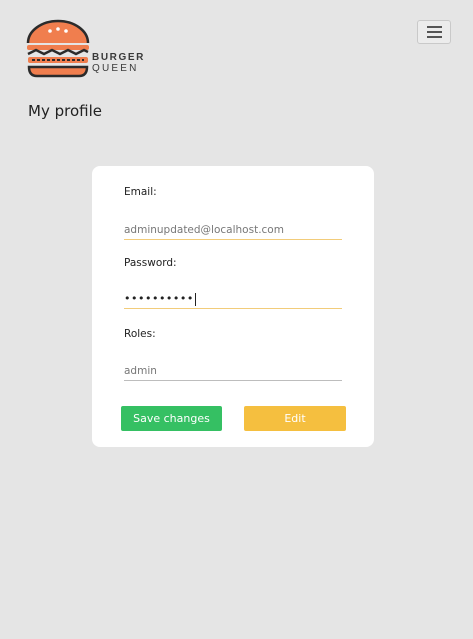  Describe the element at coordinates (159, 298) in the screenshot. I see `password-value: ••••••••••` at that location.